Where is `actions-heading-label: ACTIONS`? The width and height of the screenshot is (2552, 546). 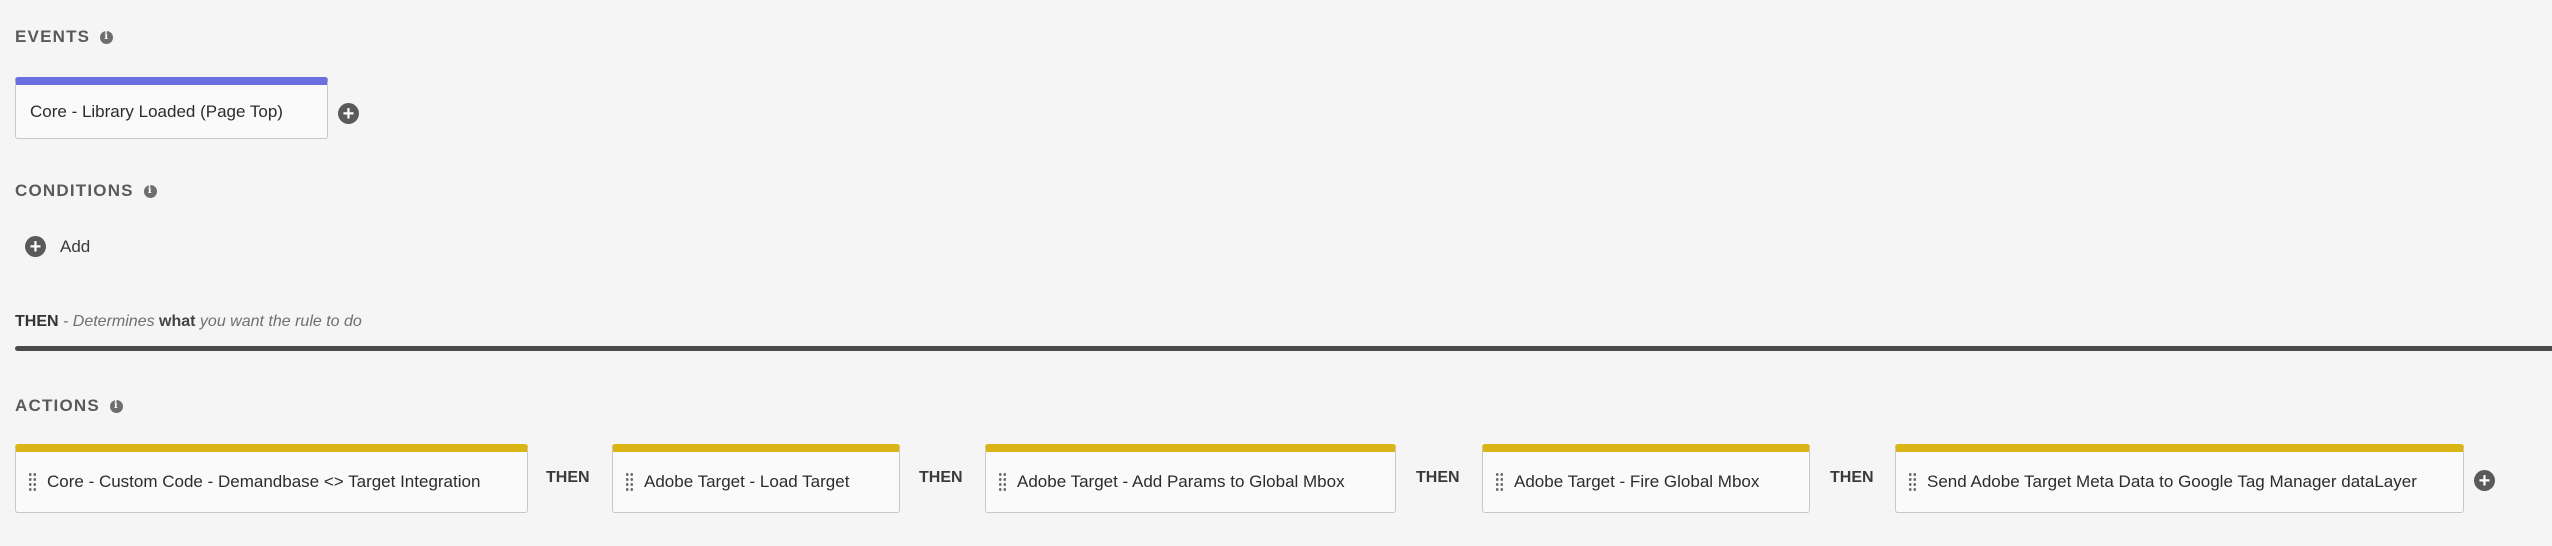 actions-heading-label: ACTIONS is located at coordinates (57, 405).